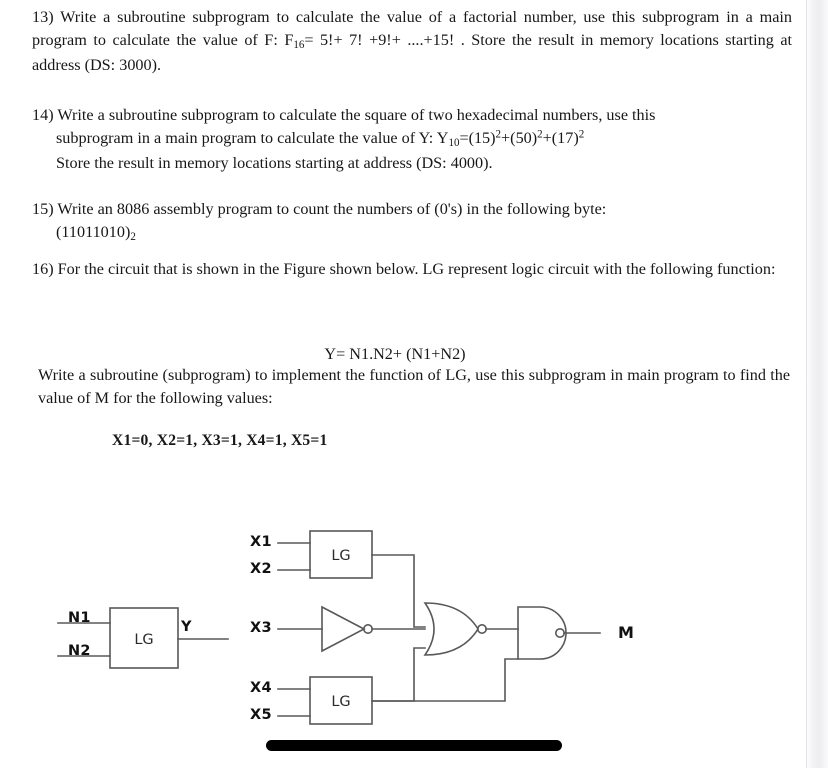 The width and height of the screenshot is (828, 770). What do you see at coordinates (519, 138) in the screenshot?
I see `q14-line2-mid1: +(50)` at bounding box center [519, 138].